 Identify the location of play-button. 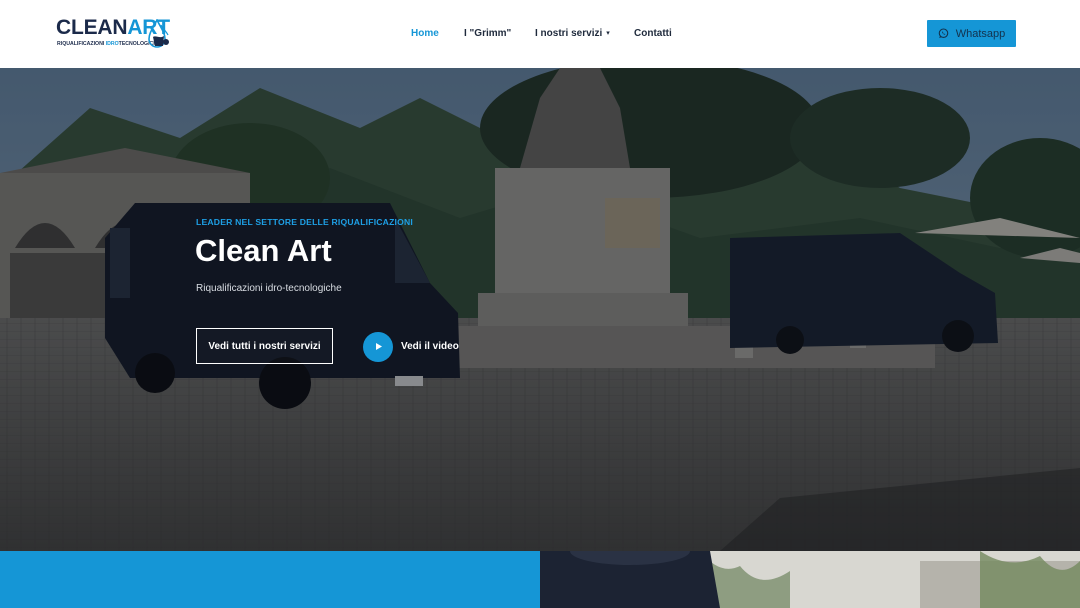
(378, 346).